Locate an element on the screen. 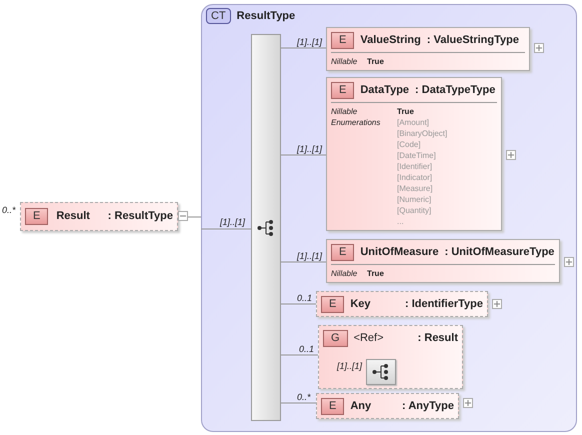 The image size is (582, 435). element-name: Key is located at coordinates (361, 304).